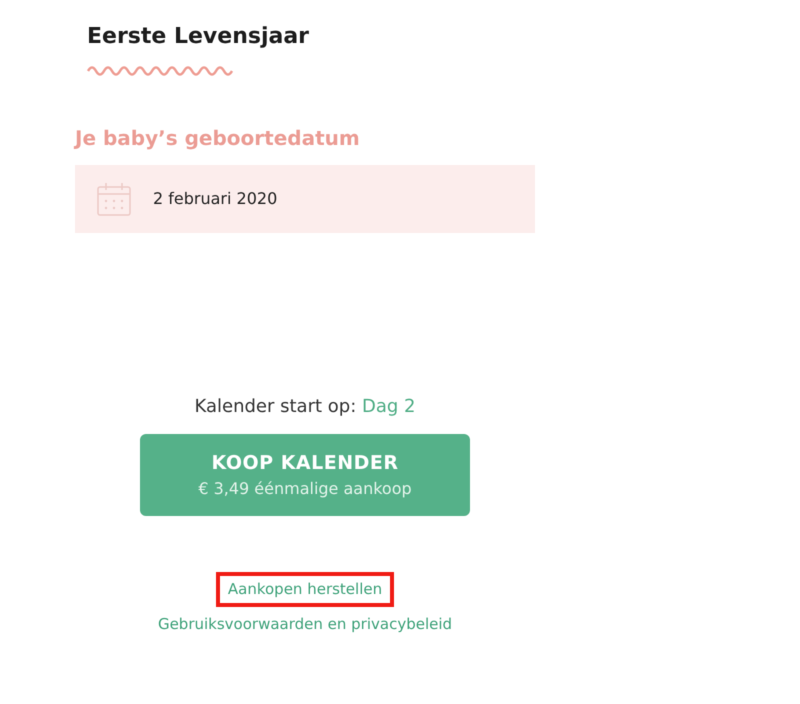 The image size is (800, 704). Describe the element at coordinates (305, 407) in the screenshot. I see `calendar-start-text: Kalender start op: Dag 2` at that location.